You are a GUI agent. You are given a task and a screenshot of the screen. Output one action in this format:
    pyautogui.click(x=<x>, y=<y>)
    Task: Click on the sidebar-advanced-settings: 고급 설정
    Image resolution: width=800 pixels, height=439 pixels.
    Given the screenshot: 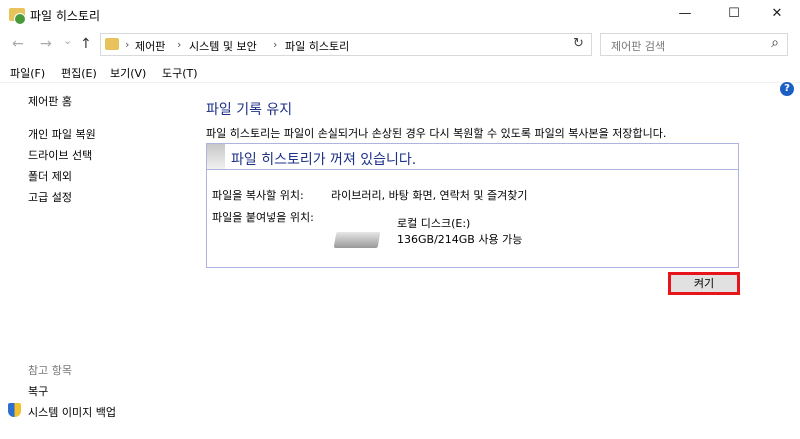 What is the action you would take?
    pyautogui.click(x=50, y=197)
    